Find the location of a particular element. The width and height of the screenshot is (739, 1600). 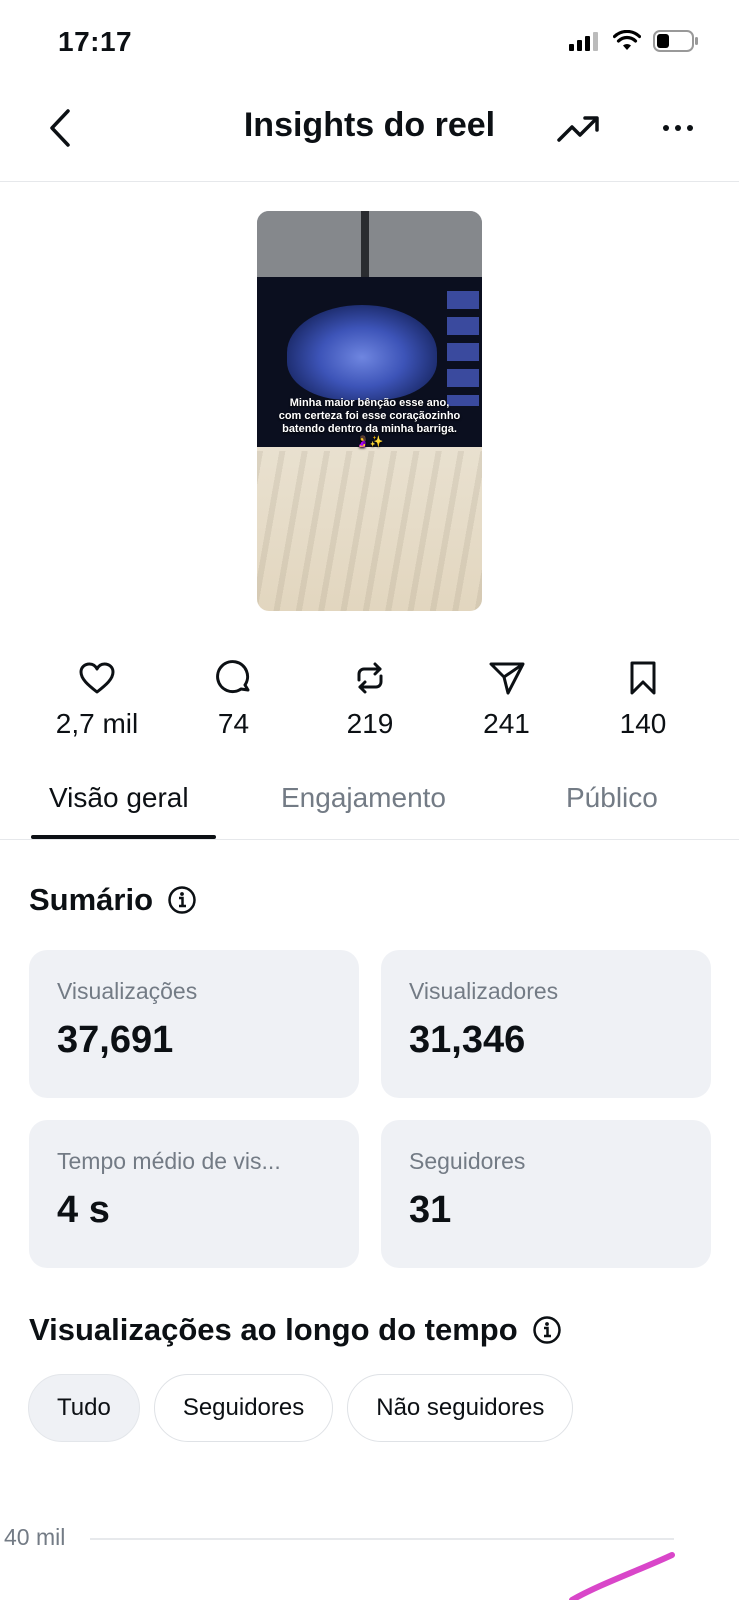

reposts-count: 219 is located at coordinates (370, 723).